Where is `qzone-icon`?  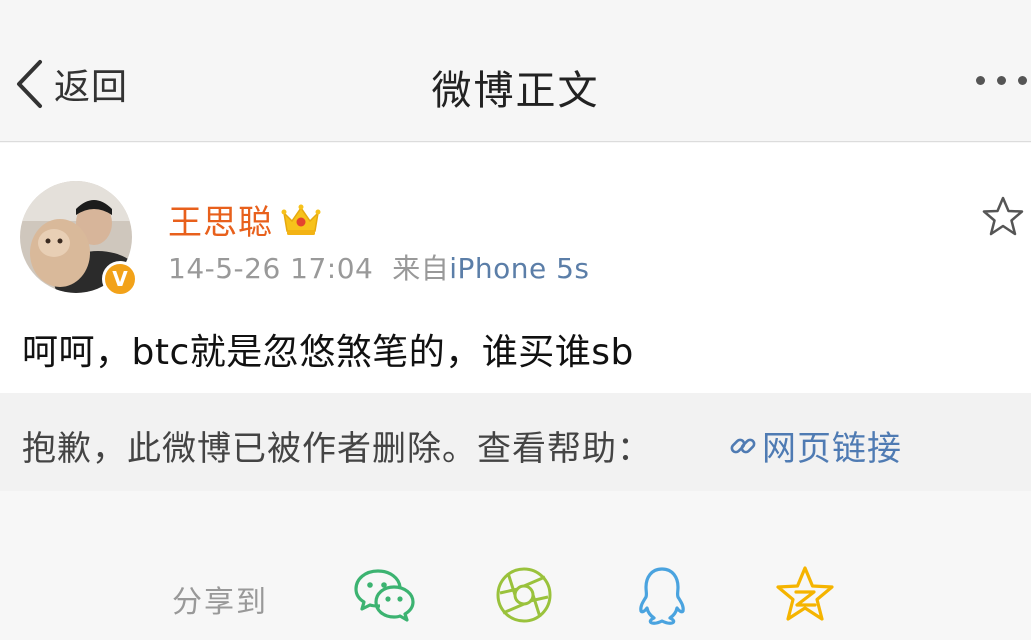
qzone-icon is located at coordinates (805, 595).